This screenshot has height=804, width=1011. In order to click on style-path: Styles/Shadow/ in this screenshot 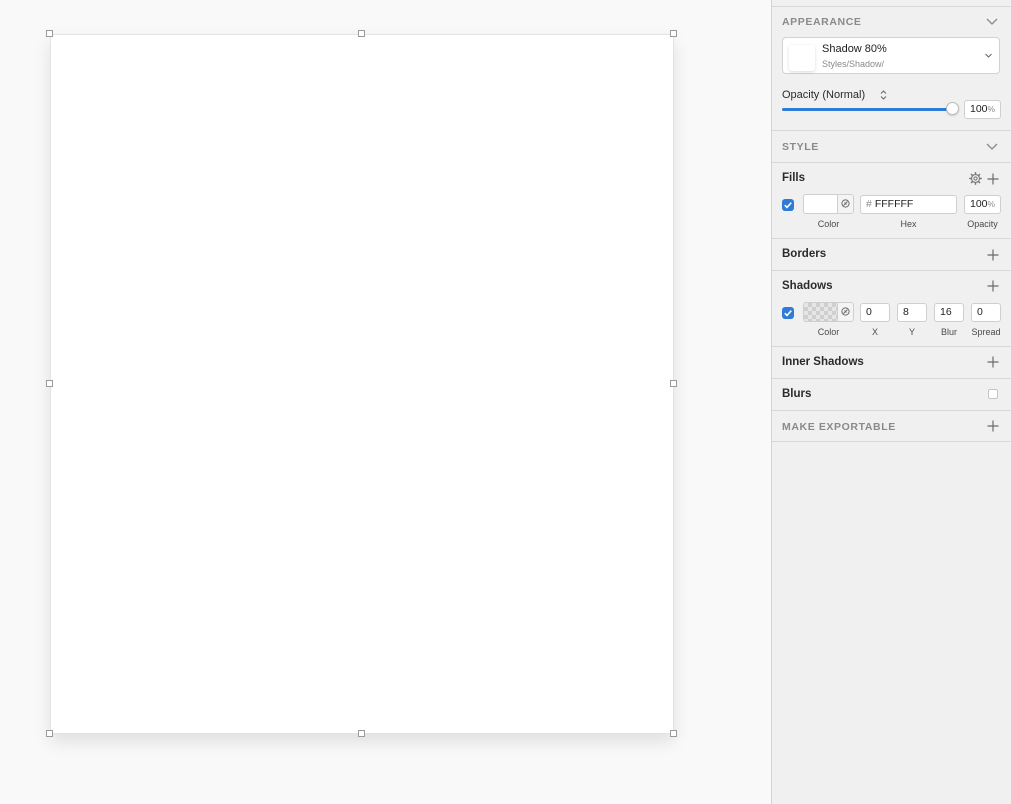, I will do `click(853, 64)`.